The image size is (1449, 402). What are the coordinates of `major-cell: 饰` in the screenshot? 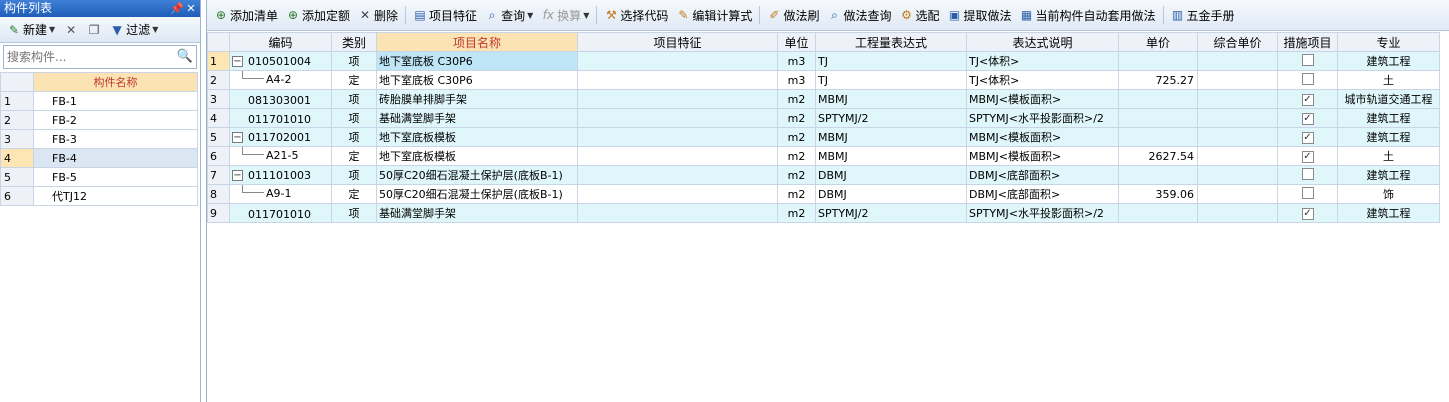 It's located at (1388, 194).